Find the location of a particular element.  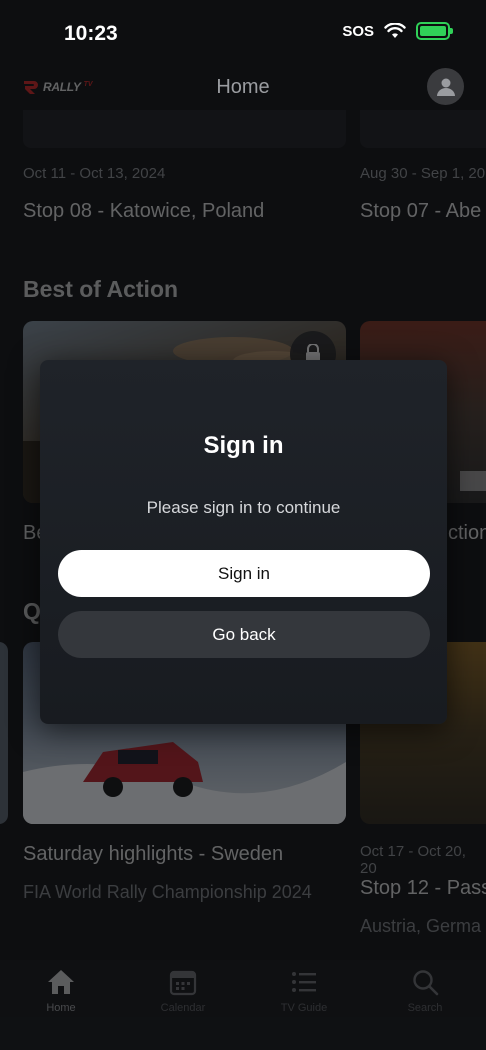

tab-bar: Home Calendar TV Guide Search is located at coordinates (243, 1005).